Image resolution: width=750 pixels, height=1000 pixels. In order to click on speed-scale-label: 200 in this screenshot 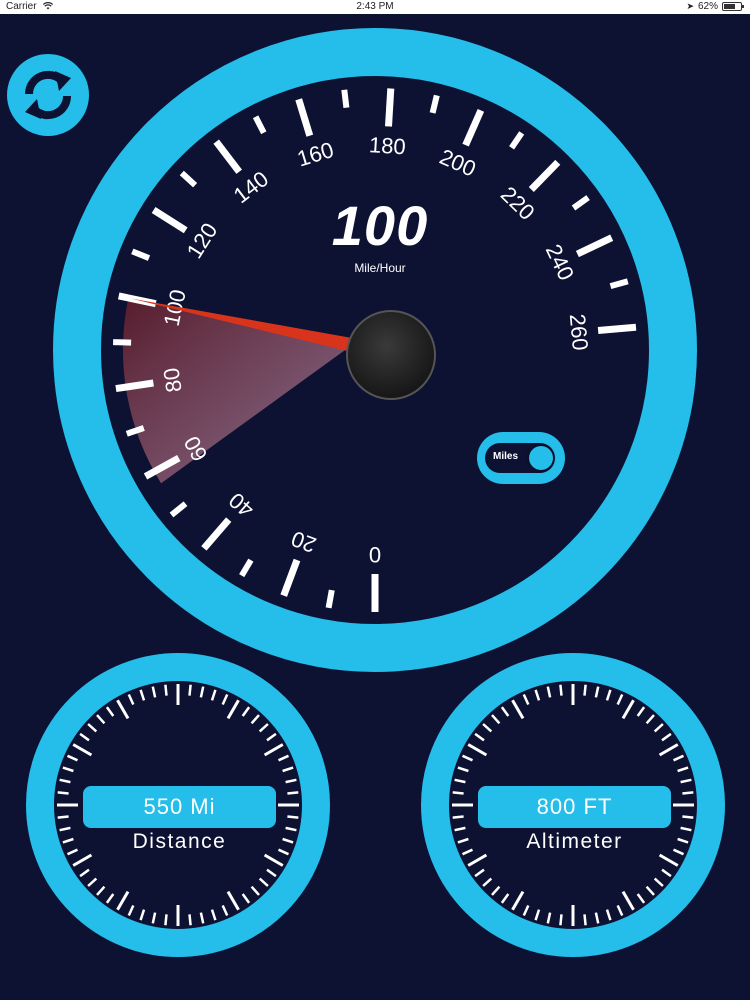, I will do `click(458, 163)`.